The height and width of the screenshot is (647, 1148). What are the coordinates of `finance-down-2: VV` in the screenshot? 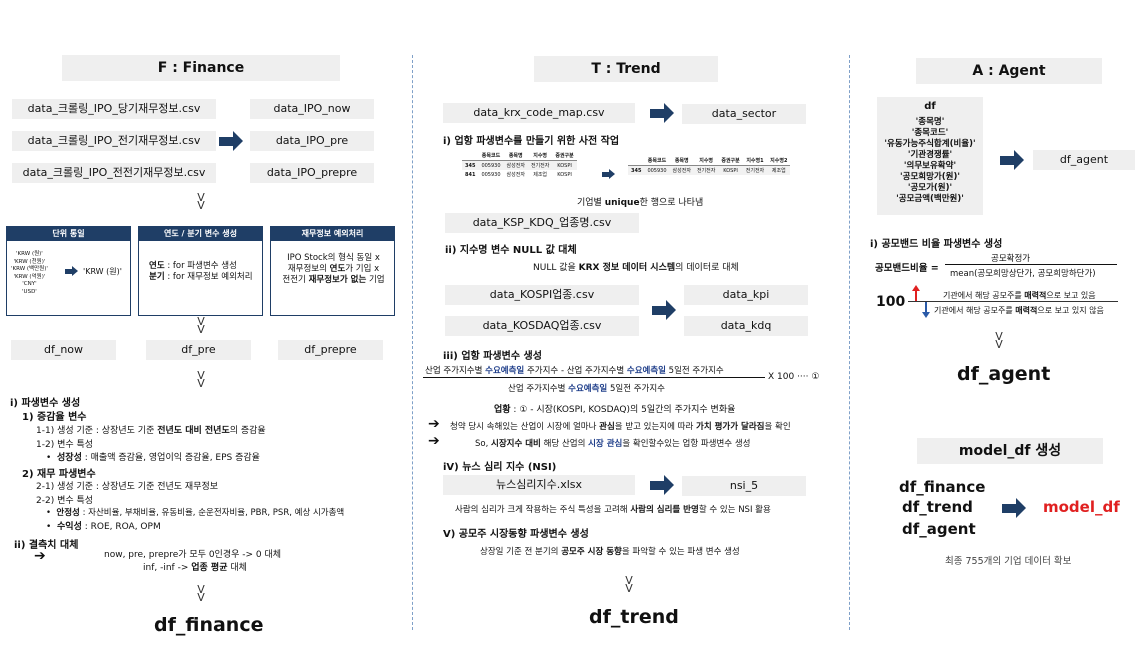 It's located at (201, 325).